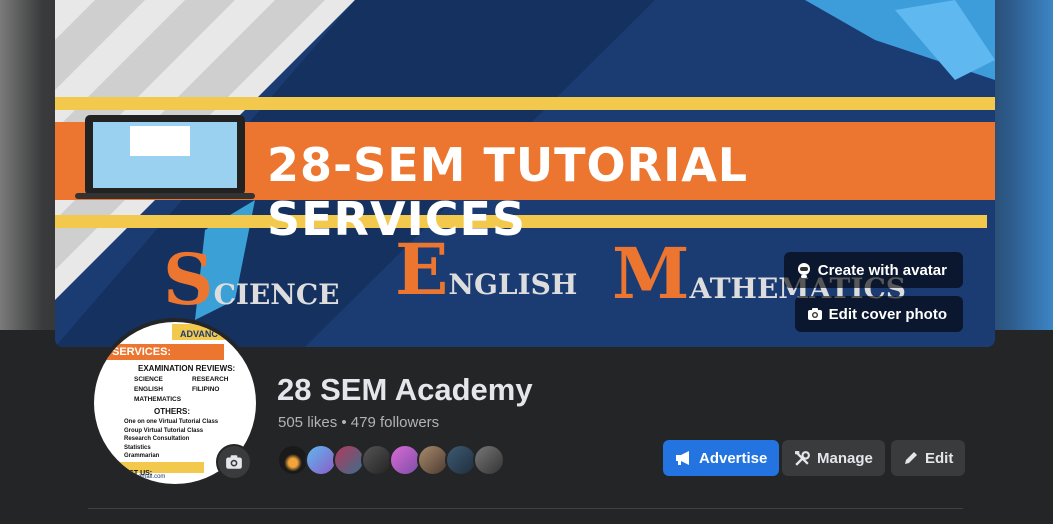 Image resolution: width=1053 pixels, height=524 pixels. I want to click on page-stats: 505 likes • 479 followers, so click(358, 422).